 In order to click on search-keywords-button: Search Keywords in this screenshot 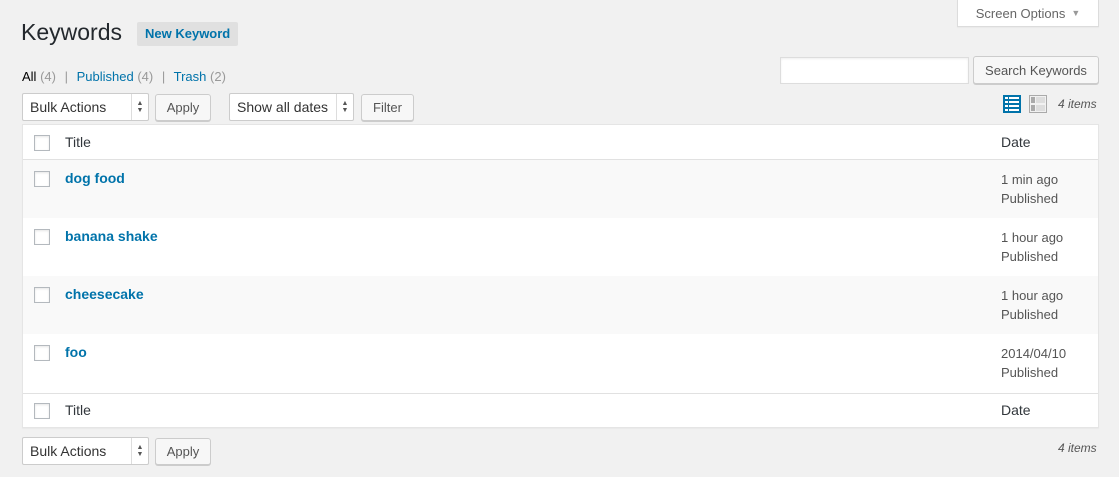, I will do `click(1036, 70)`.